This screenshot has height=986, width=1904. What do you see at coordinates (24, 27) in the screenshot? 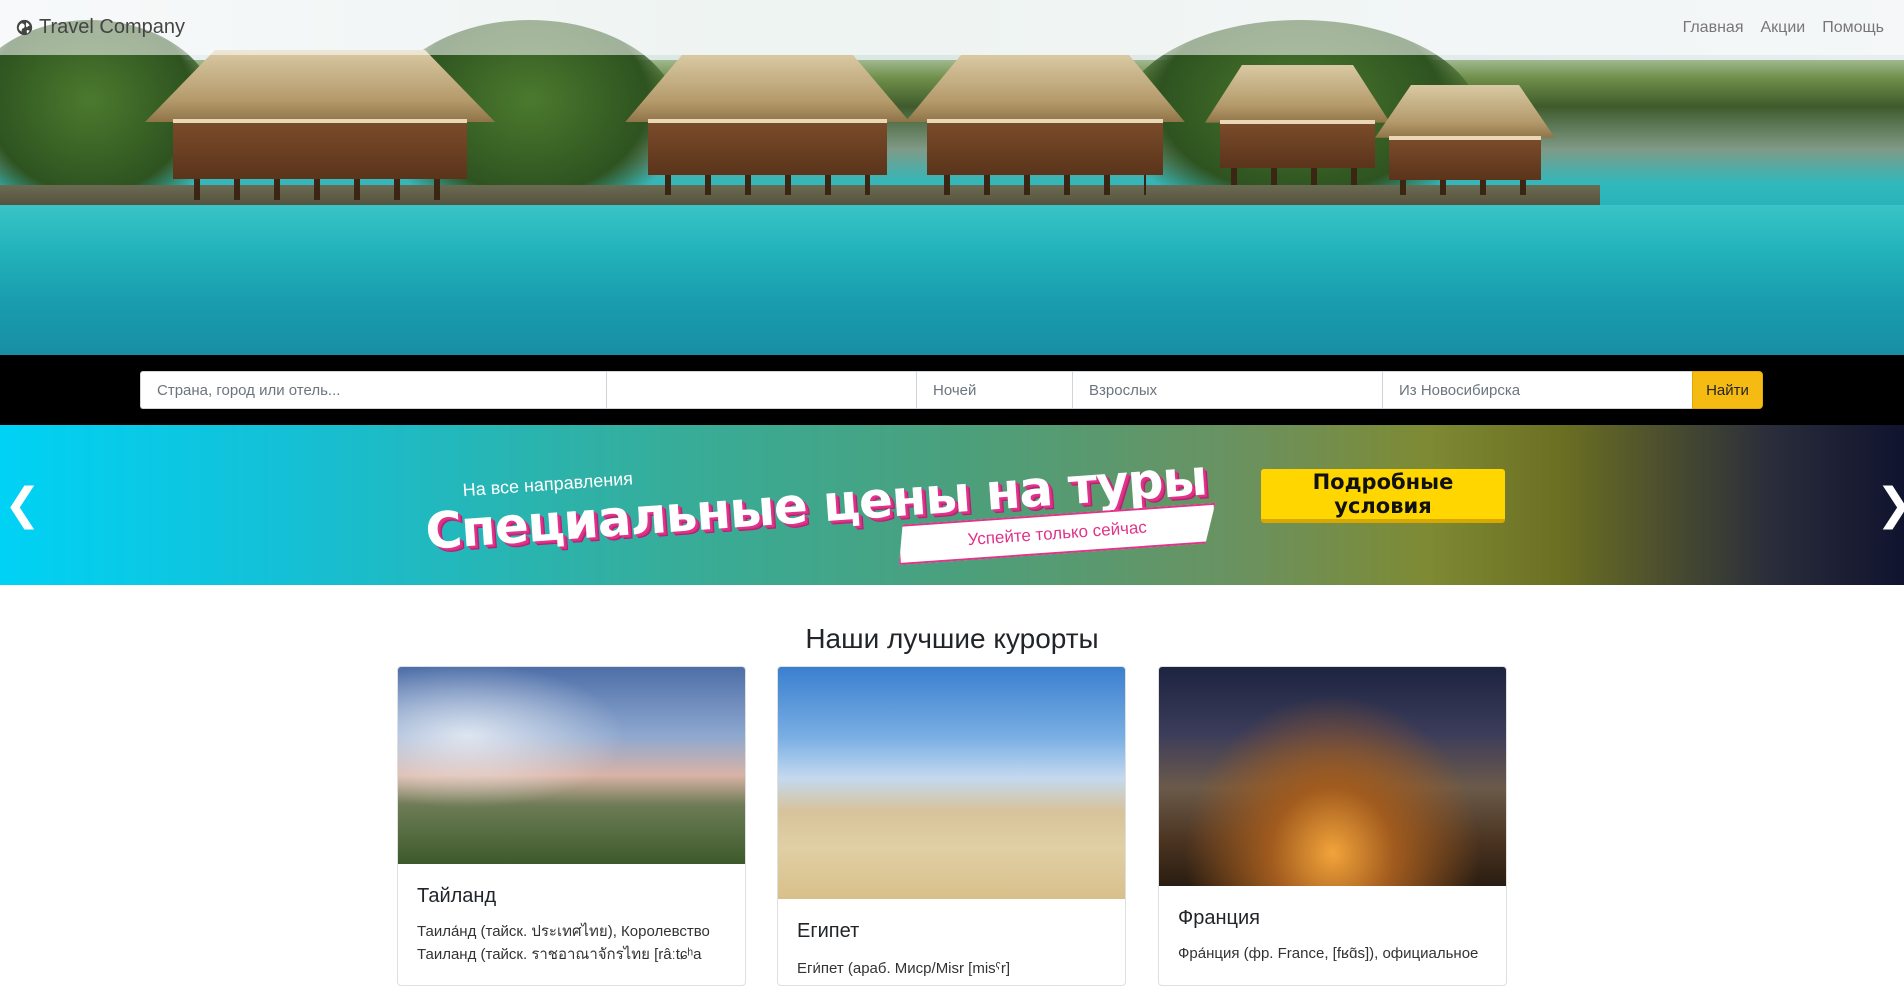
I see `globe-icon` at bounding box center [24, 27].